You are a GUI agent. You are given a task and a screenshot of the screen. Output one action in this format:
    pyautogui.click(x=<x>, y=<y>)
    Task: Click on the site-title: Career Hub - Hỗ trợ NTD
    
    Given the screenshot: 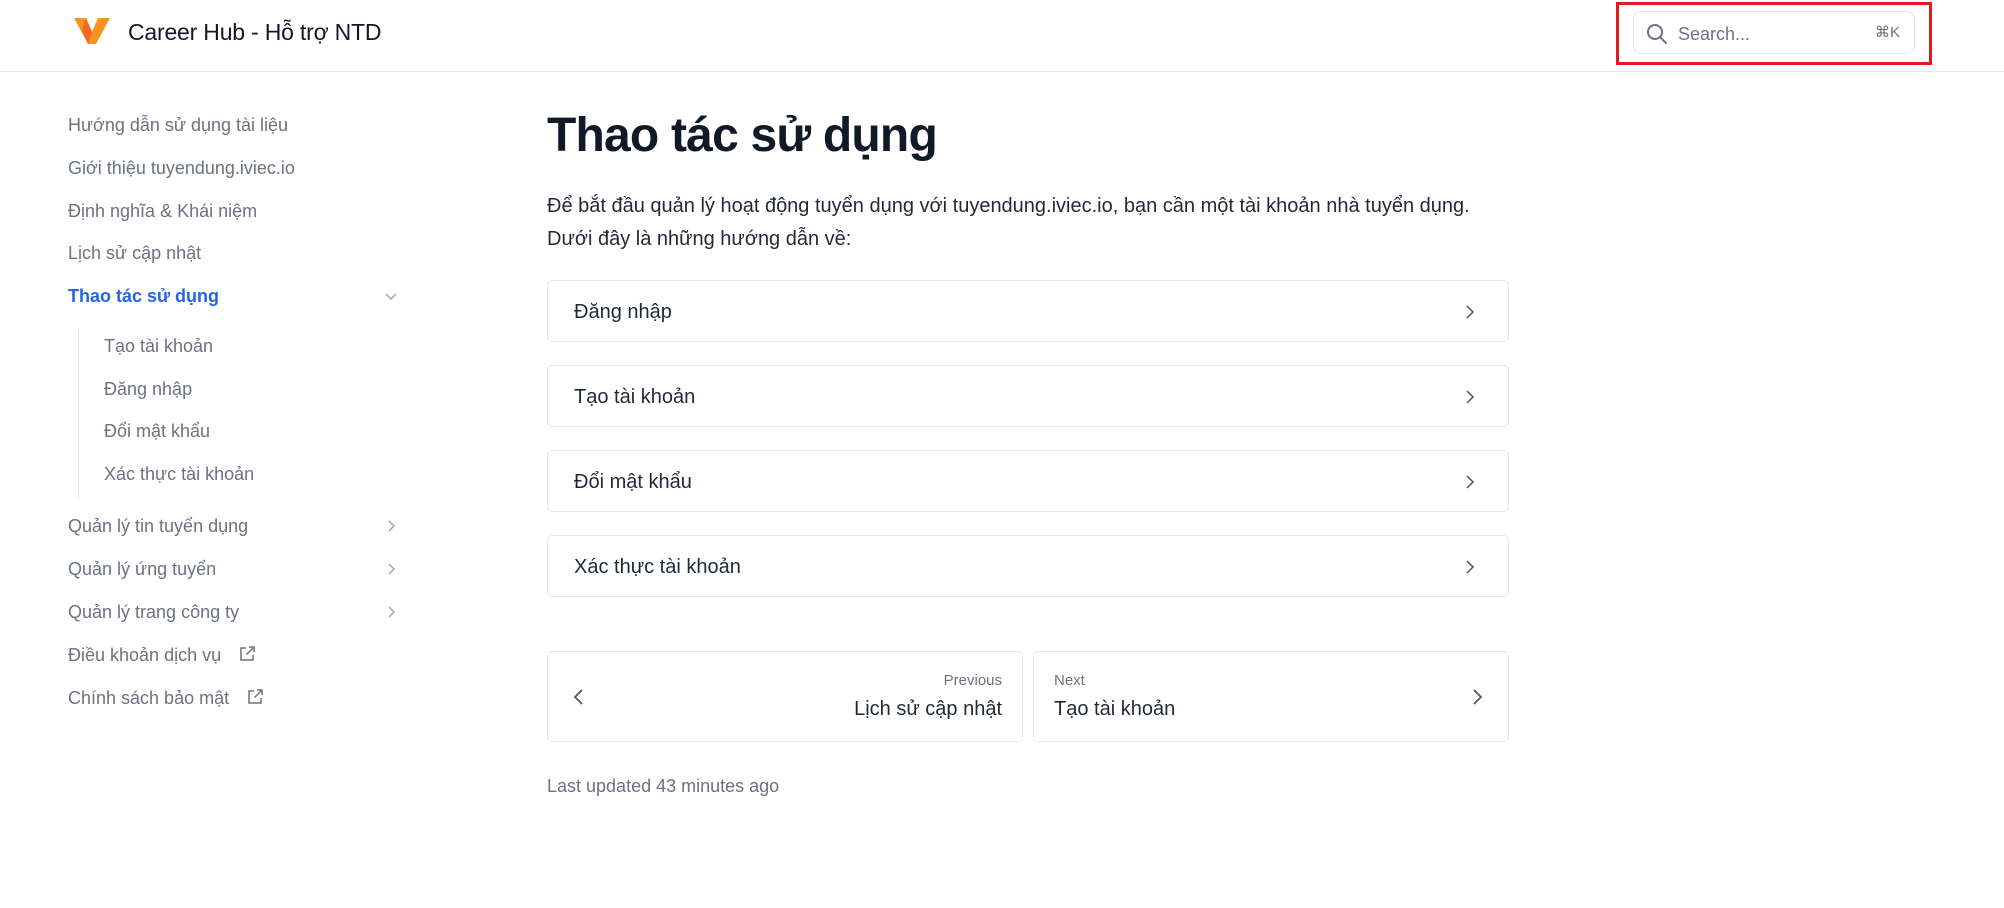 What is the action you would take?
    pyautogui.click(x=255, y=32)
    